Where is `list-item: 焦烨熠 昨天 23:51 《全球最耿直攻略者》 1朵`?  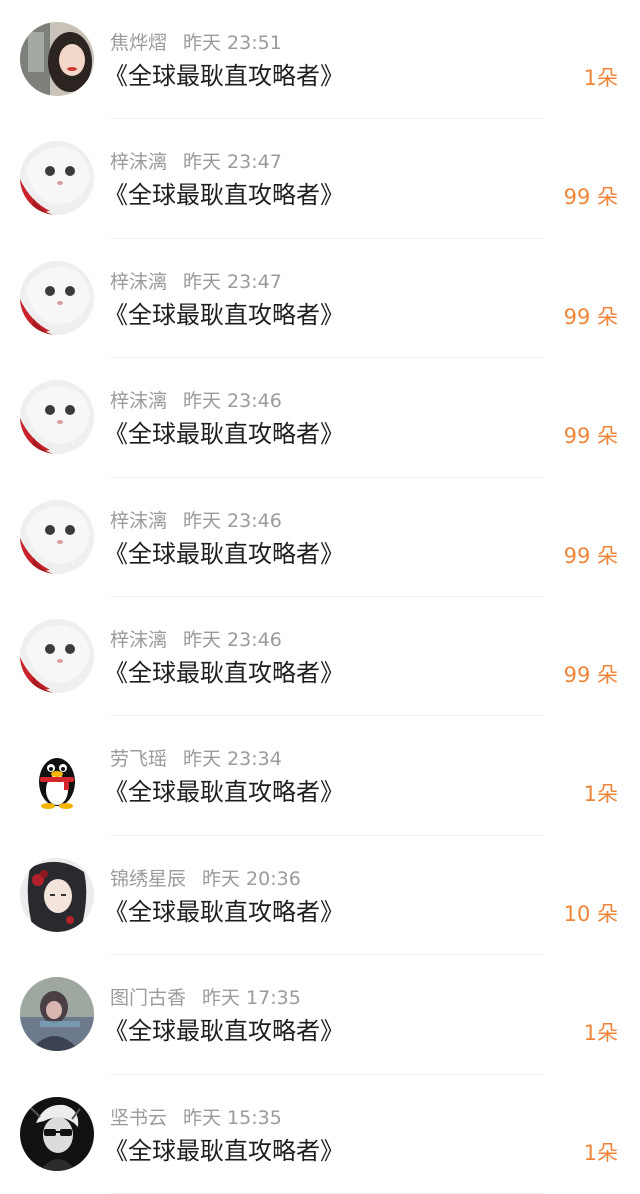
list-item: 焦烨熠 昨天 23:51 《全球最耿直攻略者》 1朵 is located at coordinates (320, 60).